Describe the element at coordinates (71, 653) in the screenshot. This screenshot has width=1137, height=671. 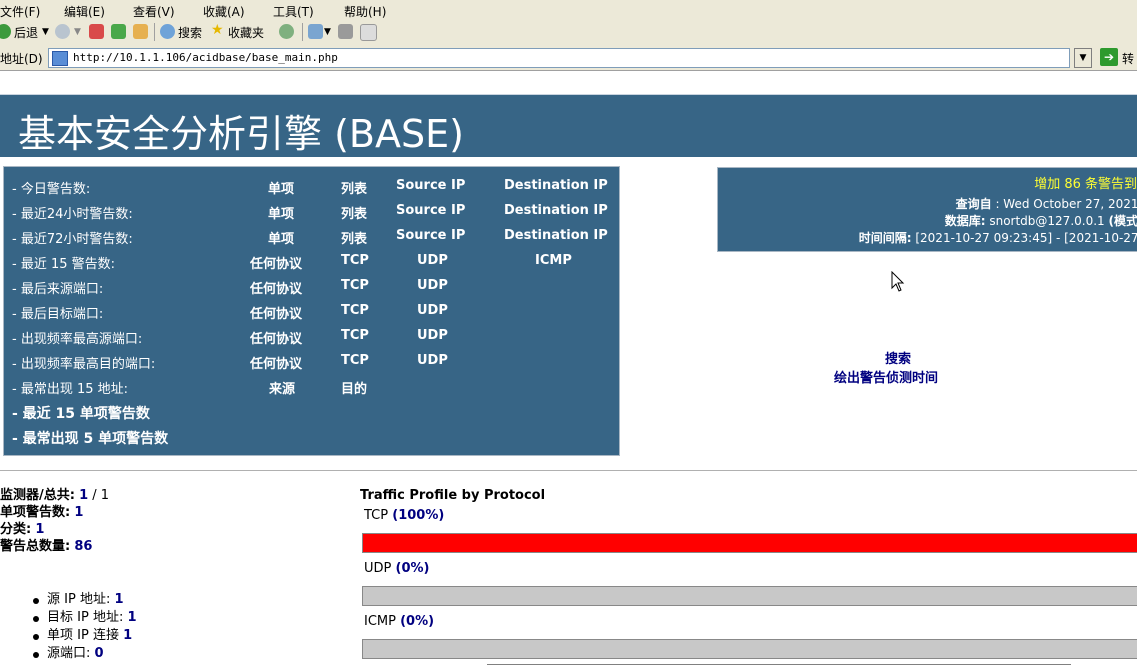
I see `src-port-label: 源端口:` at that location.